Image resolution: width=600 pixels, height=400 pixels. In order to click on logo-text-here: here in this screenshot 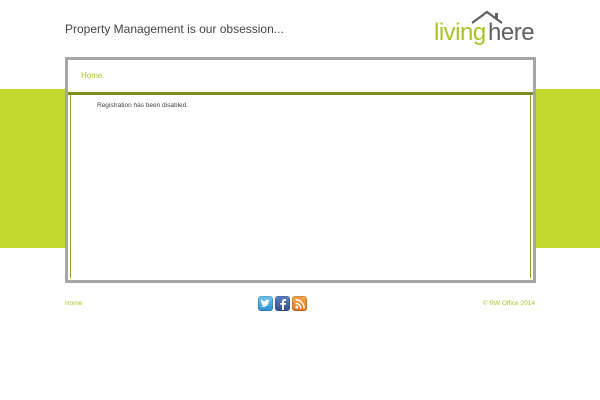, I will do `click(511, 32)`.